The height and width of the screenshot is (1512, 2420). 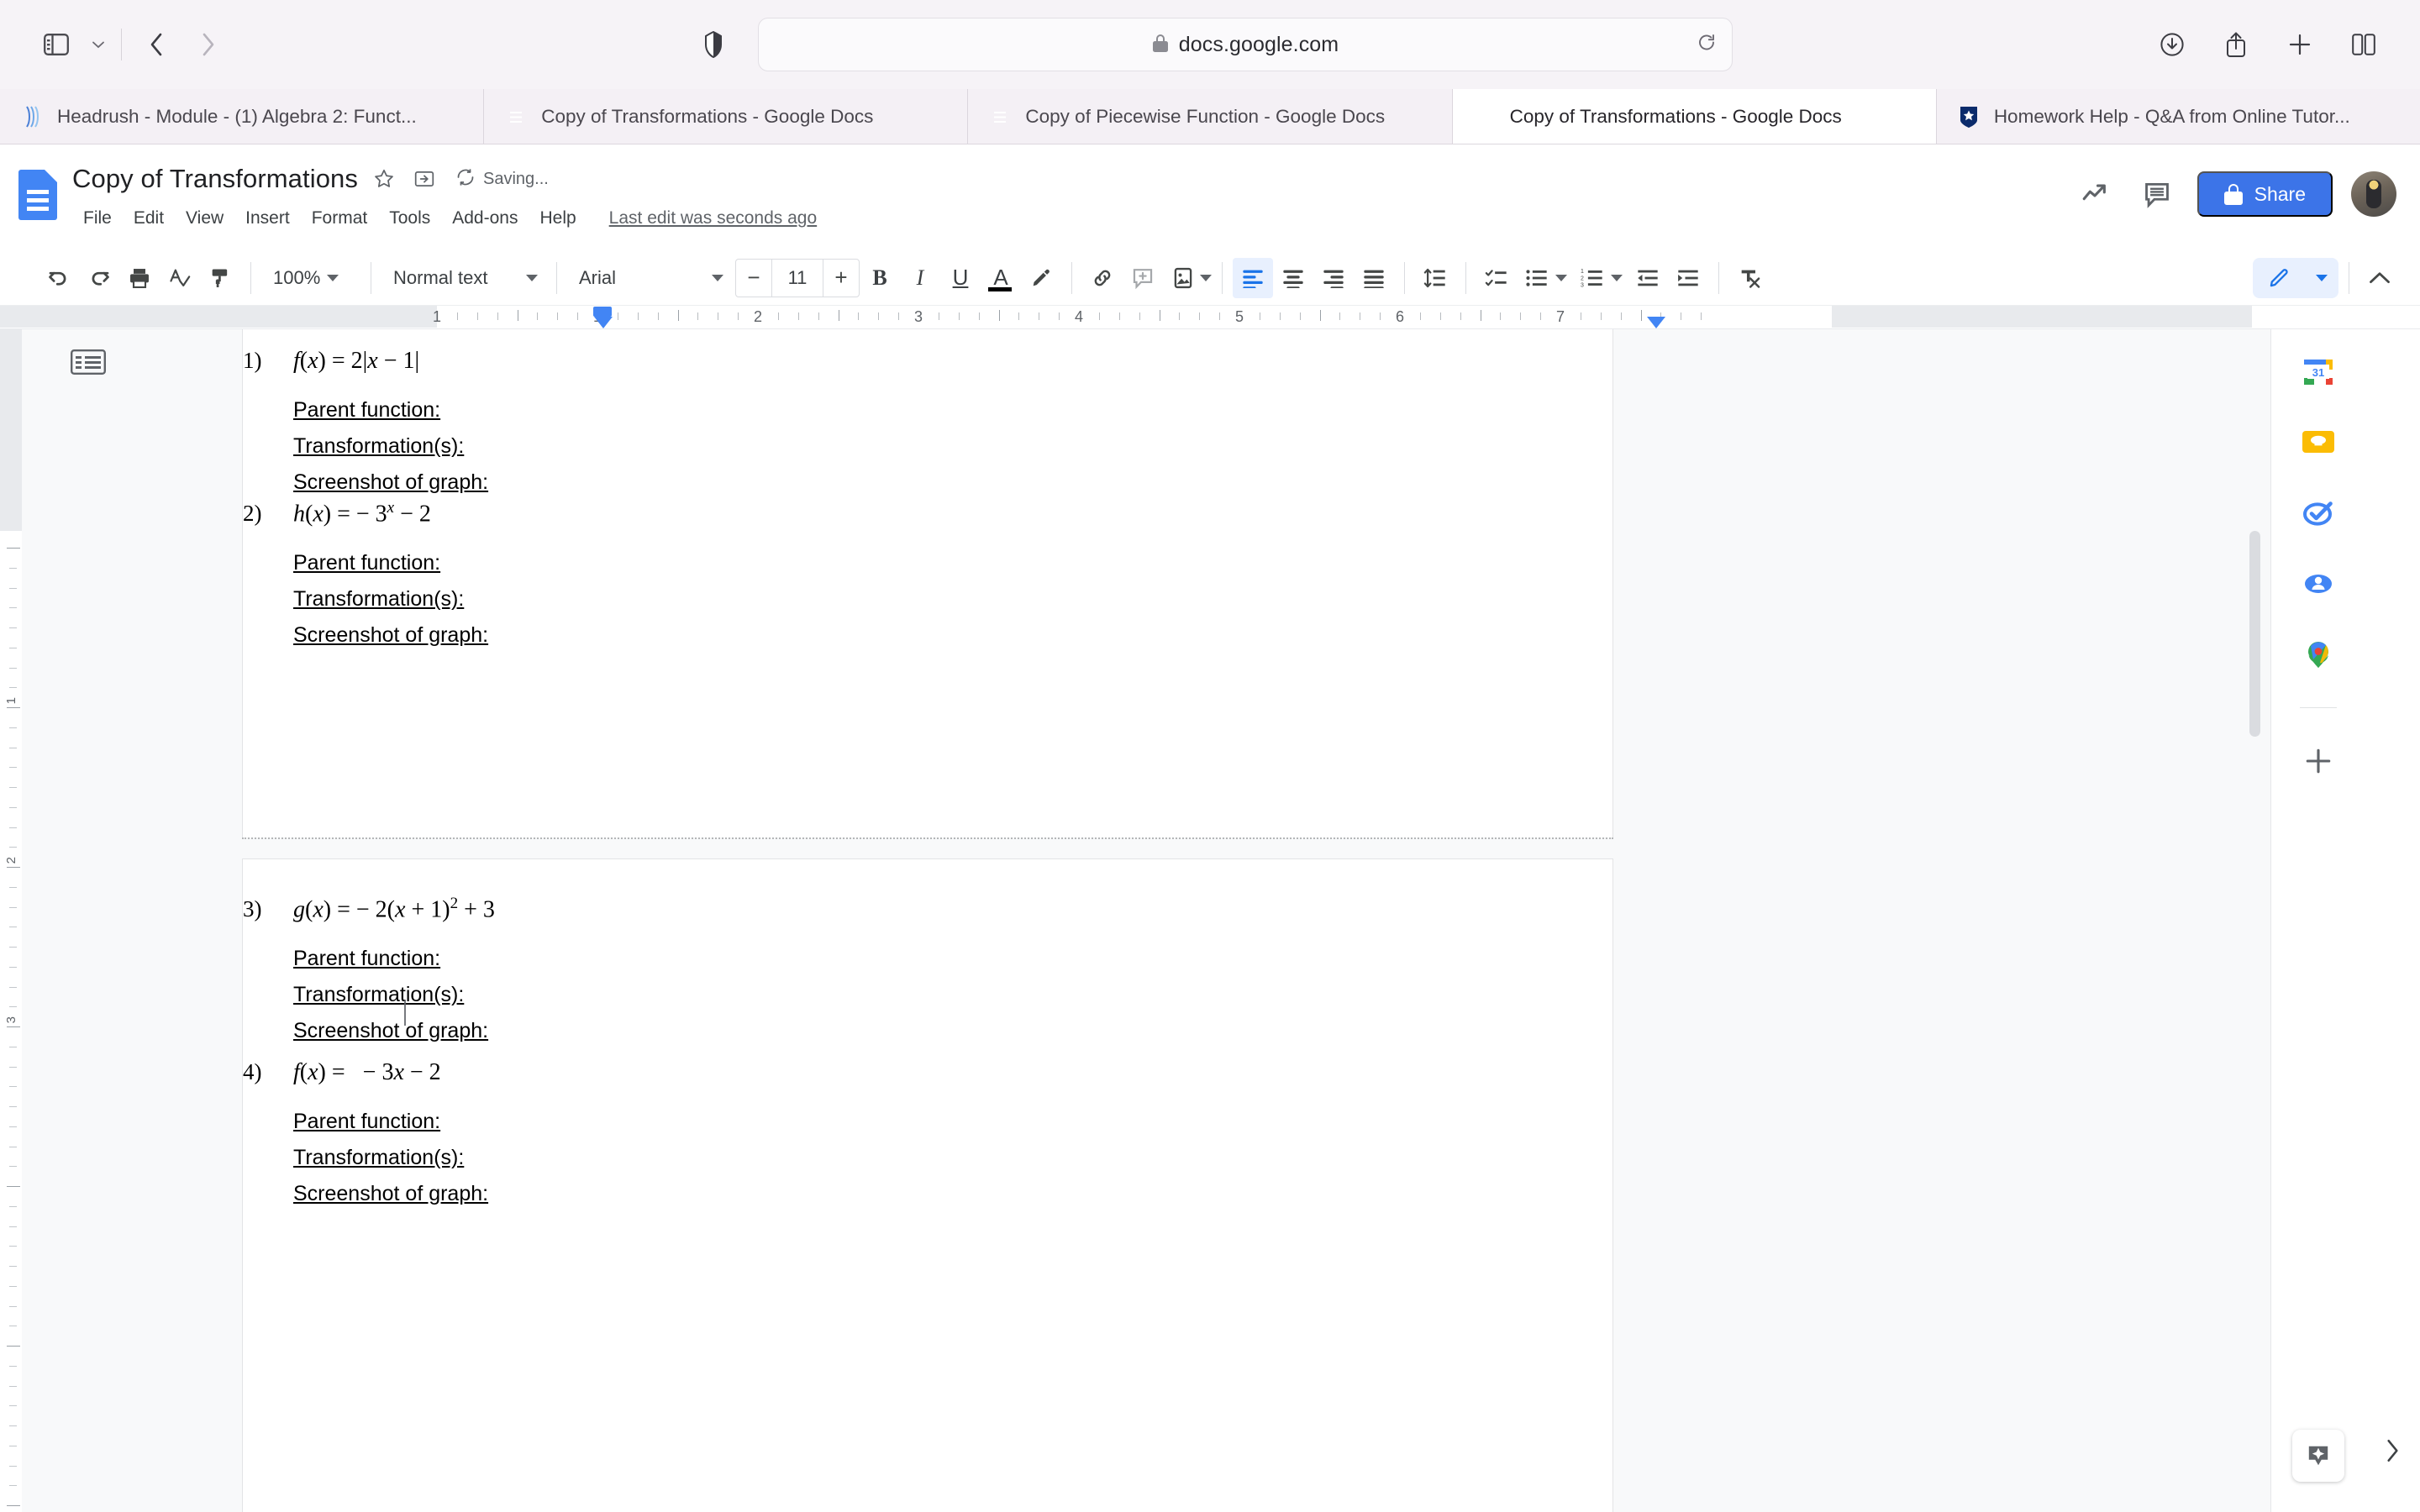 I want to click on menu-item-format: Format, so click(x=340, y=218).